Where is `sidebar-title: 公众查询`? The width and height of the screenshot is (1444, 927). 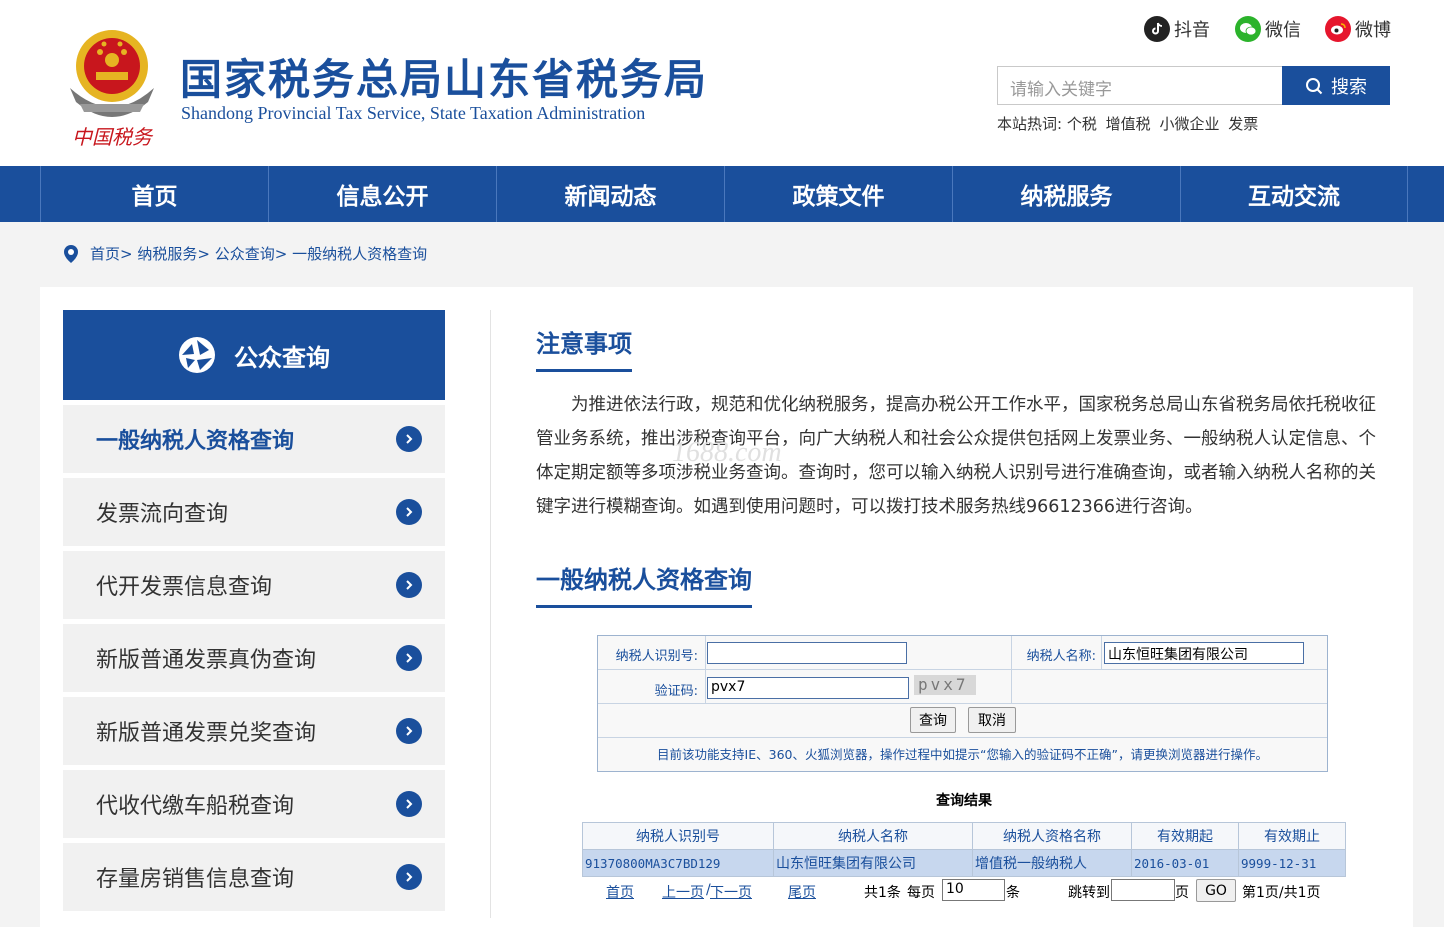
sidebar-title: 公众查询 is located at coordinates (282, 357).